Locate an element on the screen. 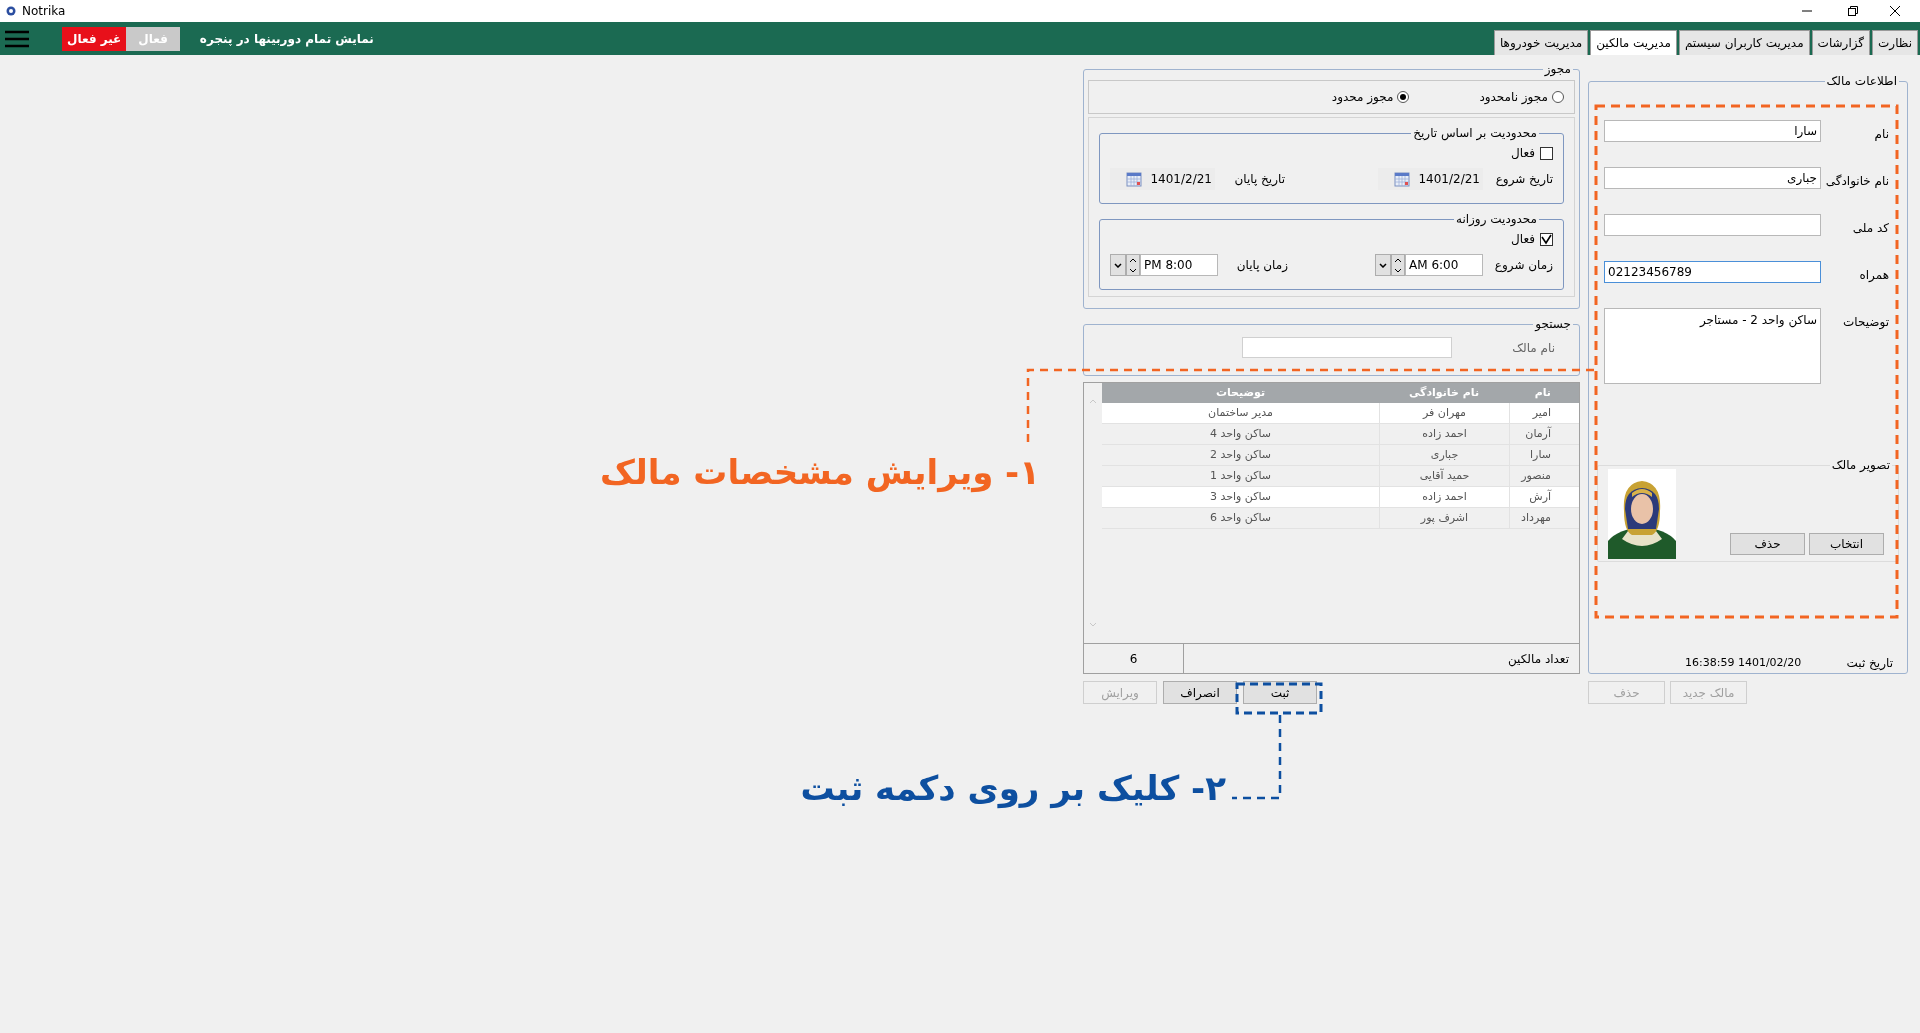 Image resolution: width=1920 pixels, height=1033 pixels. menu-icon is located at coordinates (17, 38).